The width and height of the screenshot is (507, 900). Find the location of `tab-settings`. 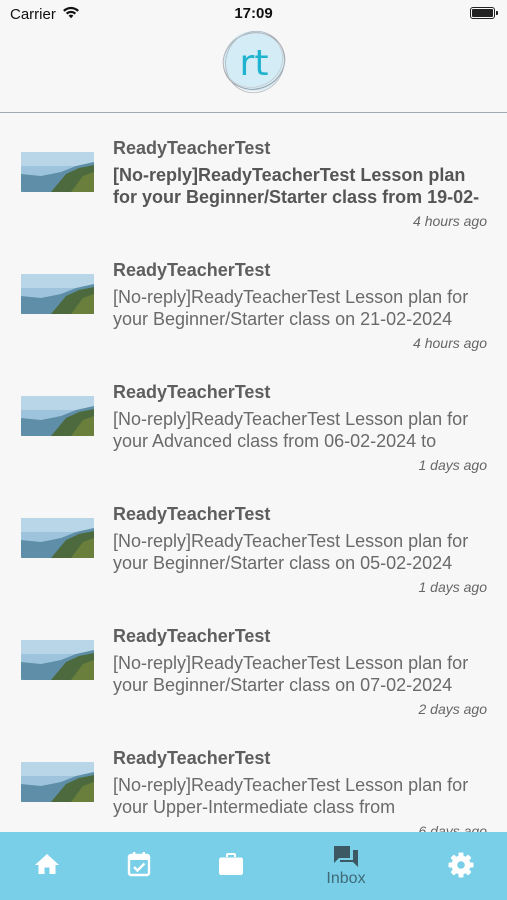

tab-settings is located at coordinates (459, 866).